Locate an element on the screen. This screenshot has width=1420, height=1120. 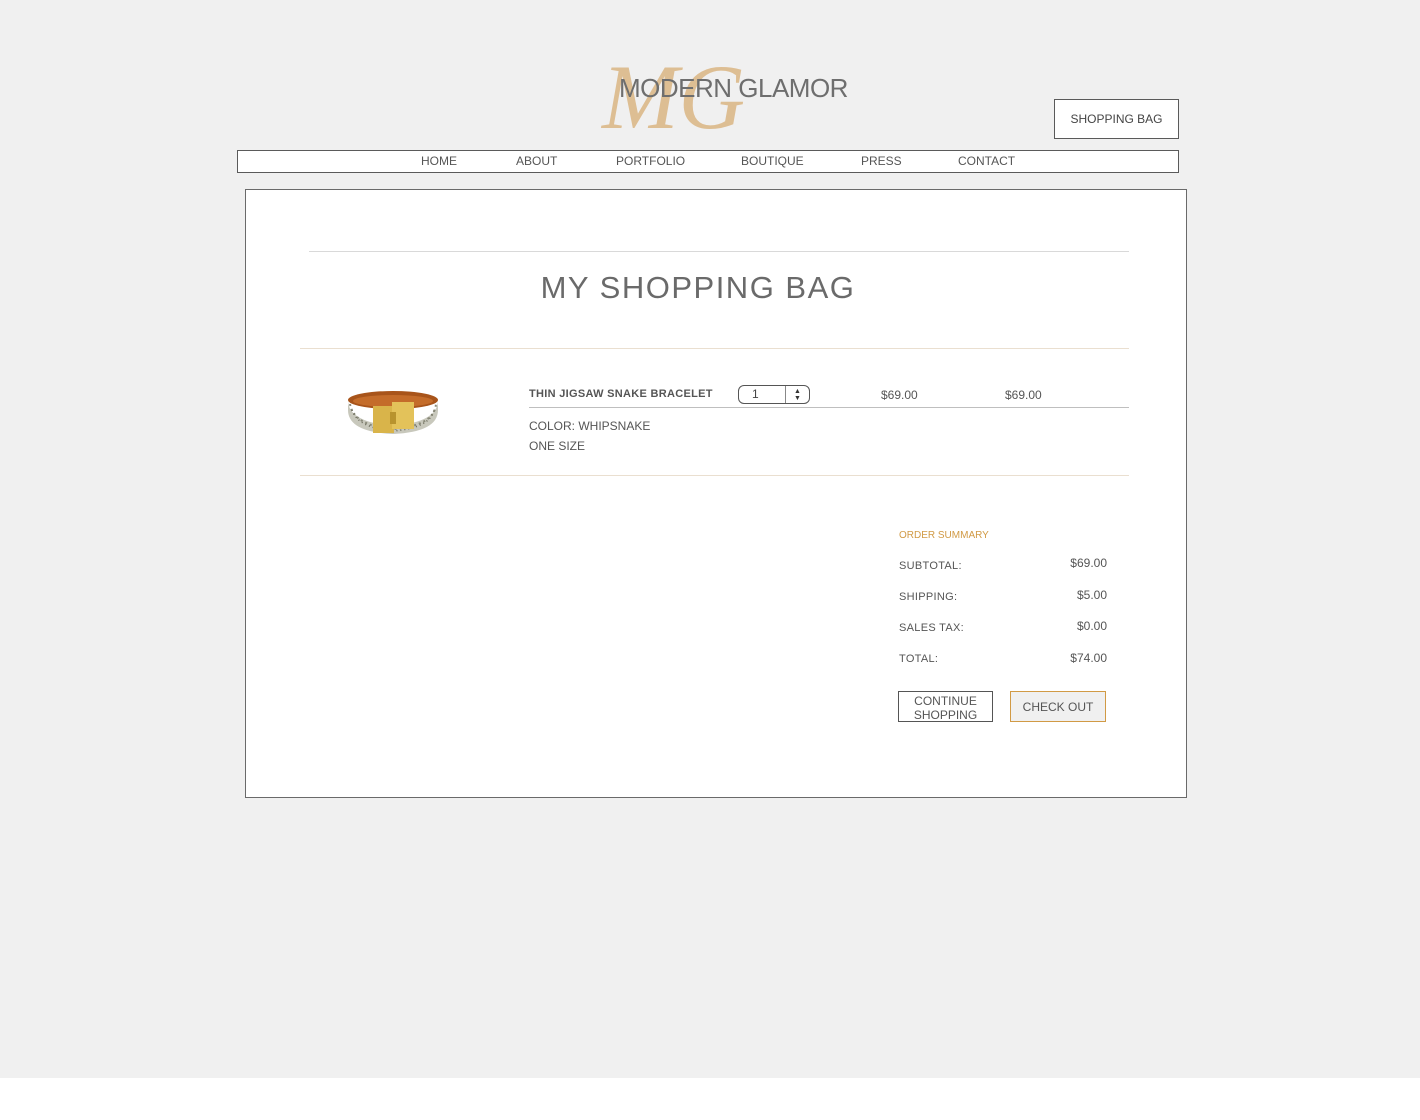
shopping-bag-button: SHOPPING BAG is located at coordinates (1116, 119).